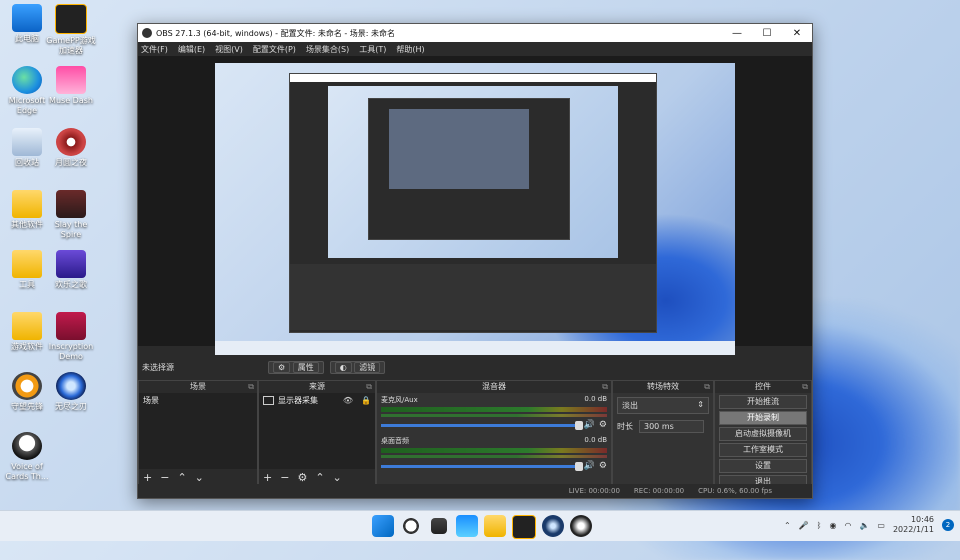 This screenshot has width=960, height=560. I want to click on clock: 10:46 2022/1/11, so click(913, 525).